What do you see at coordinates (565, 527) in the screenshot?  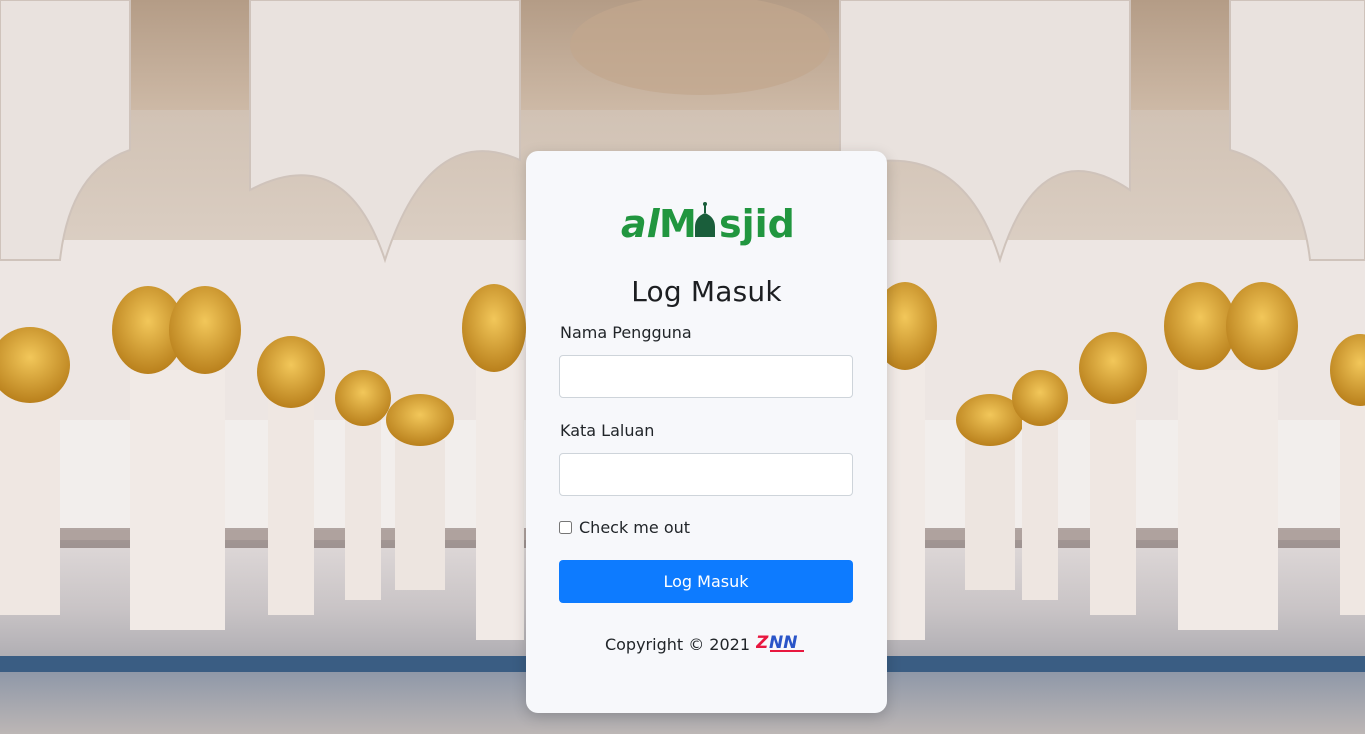 I see `remember-checkbox` at bounding box center [565, 527].